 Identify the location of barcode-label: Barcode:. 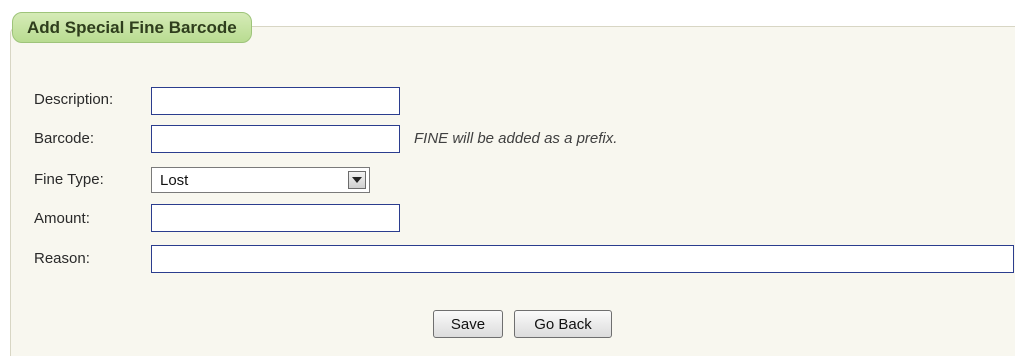
(64, 138).